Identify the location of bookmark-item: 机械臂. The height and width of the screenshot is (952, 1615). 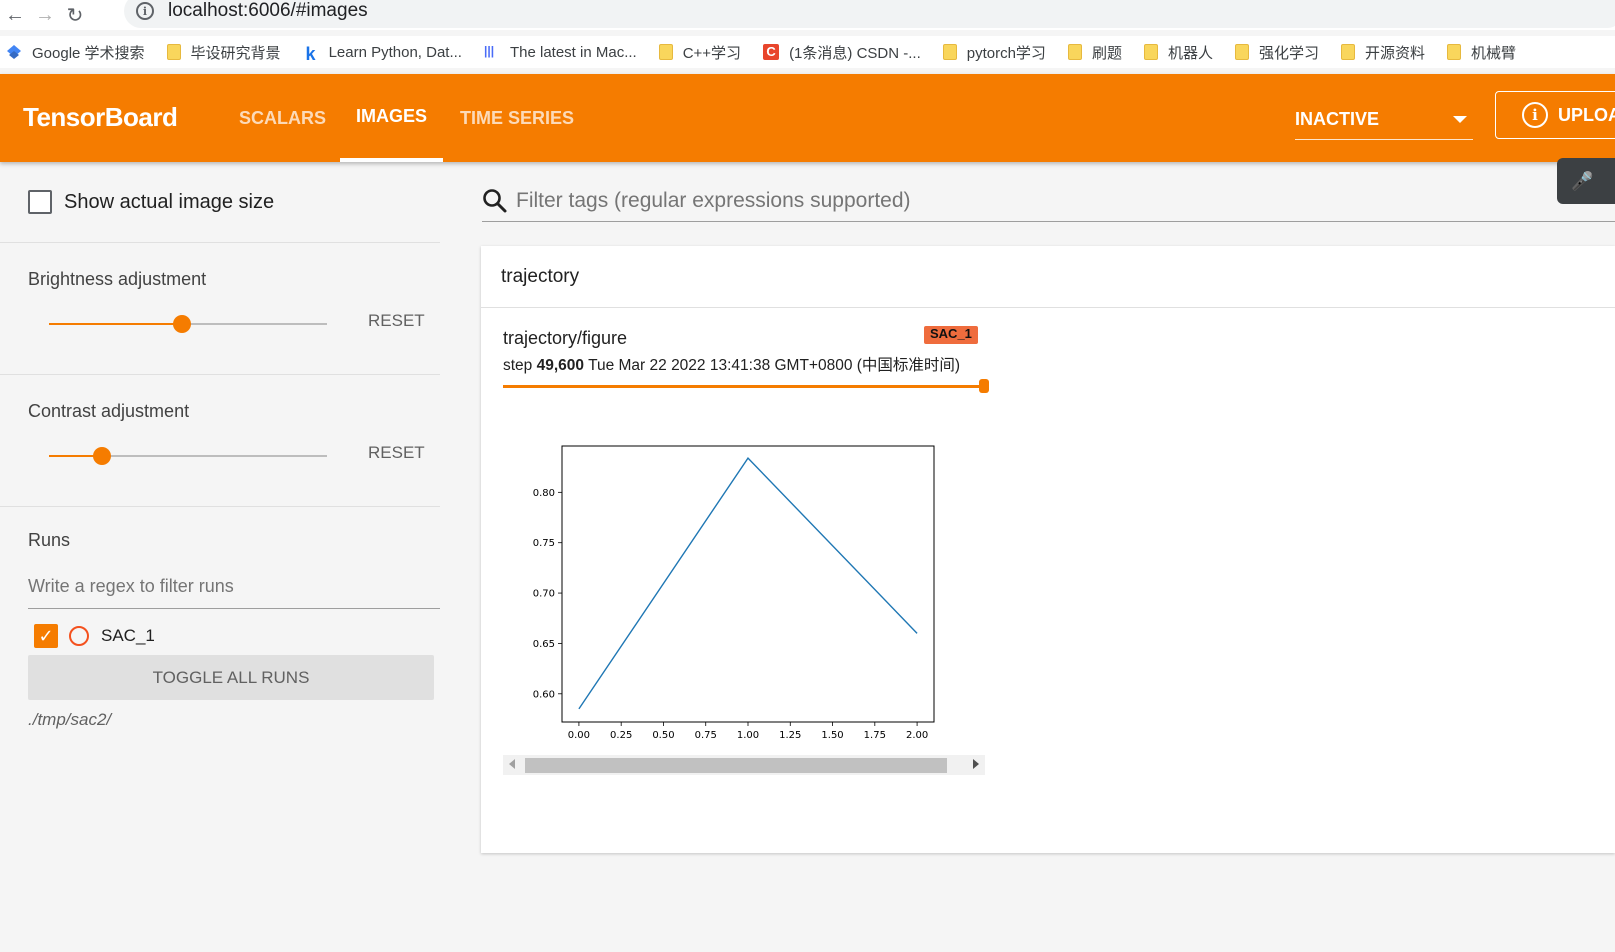
(1481, 52).